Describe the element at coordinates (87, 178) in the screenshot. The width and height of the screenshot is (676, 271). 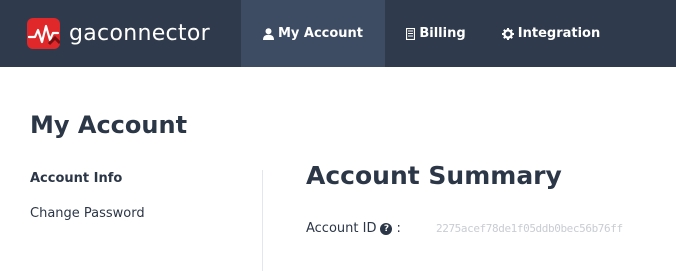
I see `sidebar-item-account-info: Account Info` at that location.